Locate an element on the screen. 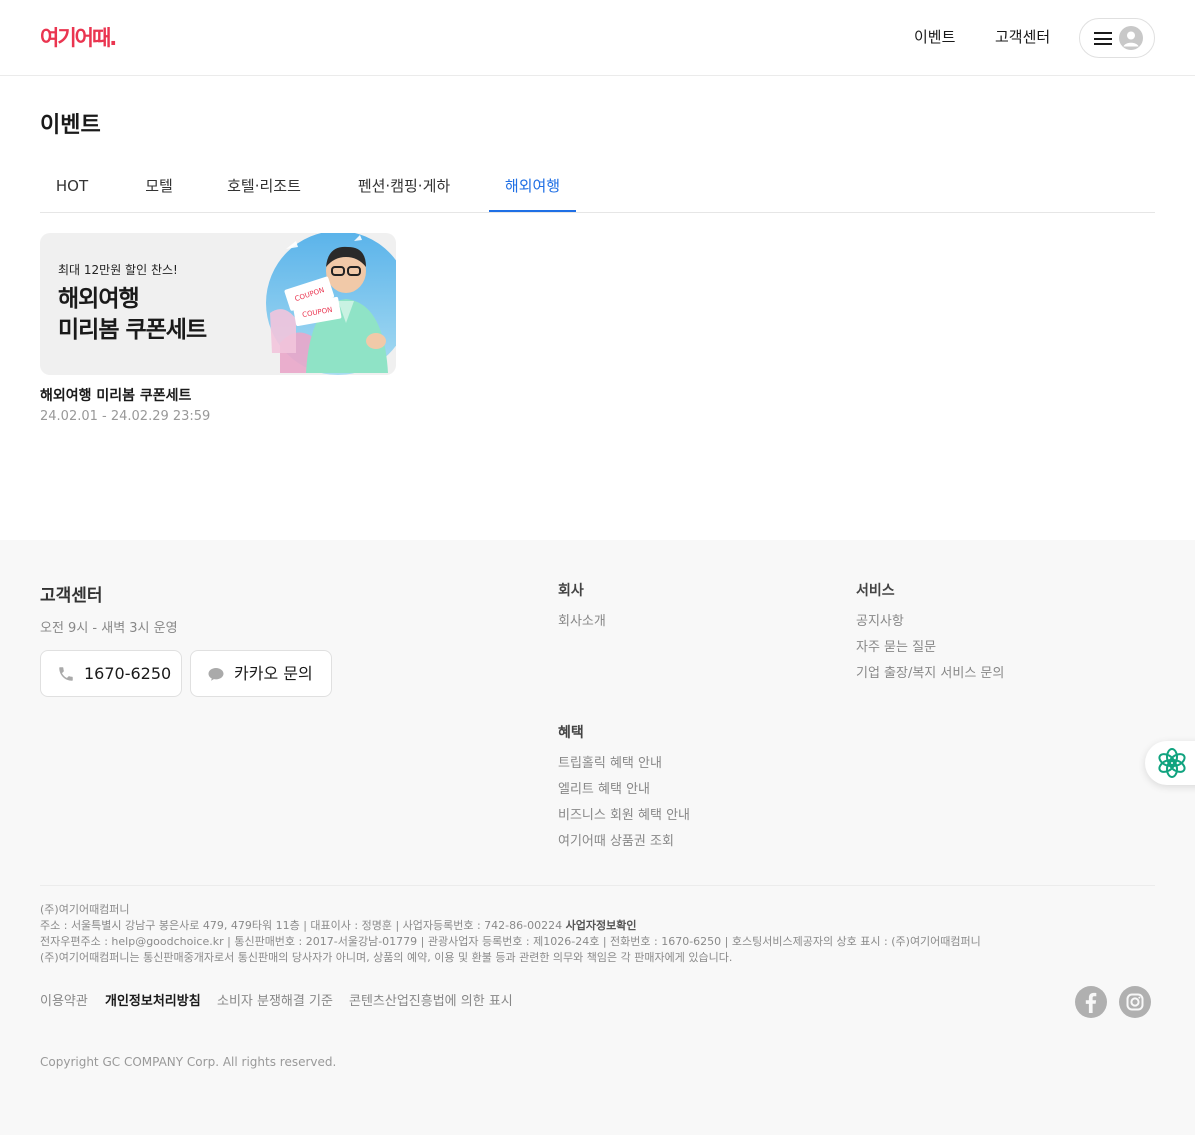 This screenshot has height=1135, width=1195. instagram-icon is located at coordinates (1135, 1002).